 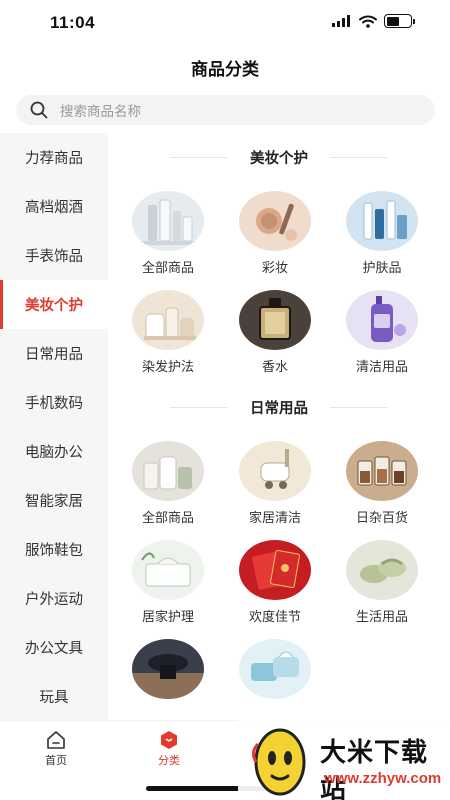 What do you see at coordinates (225, 23) in the screenshot?
I see `status-bar: 11:04` at bounding box center [225, 23].